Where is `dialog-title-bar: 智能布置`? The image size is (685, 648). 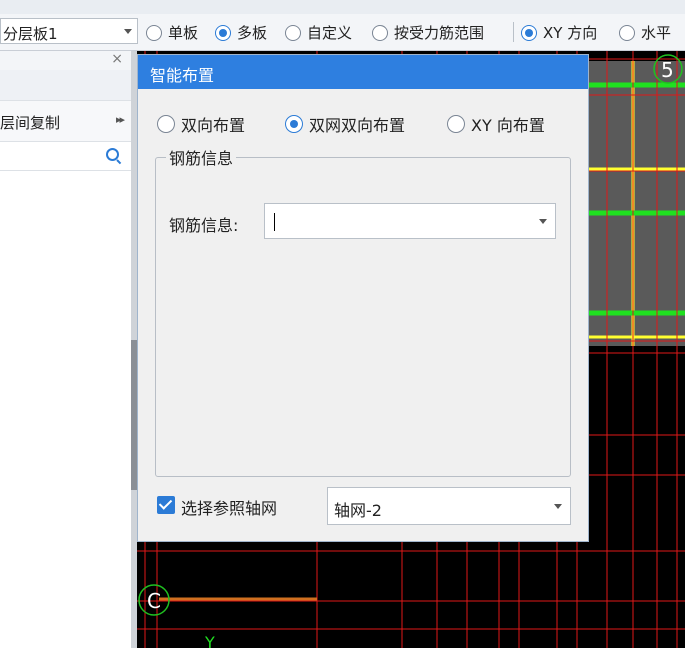
dialog-title-bar: 智能布置 is located at coordinates (363, 72).